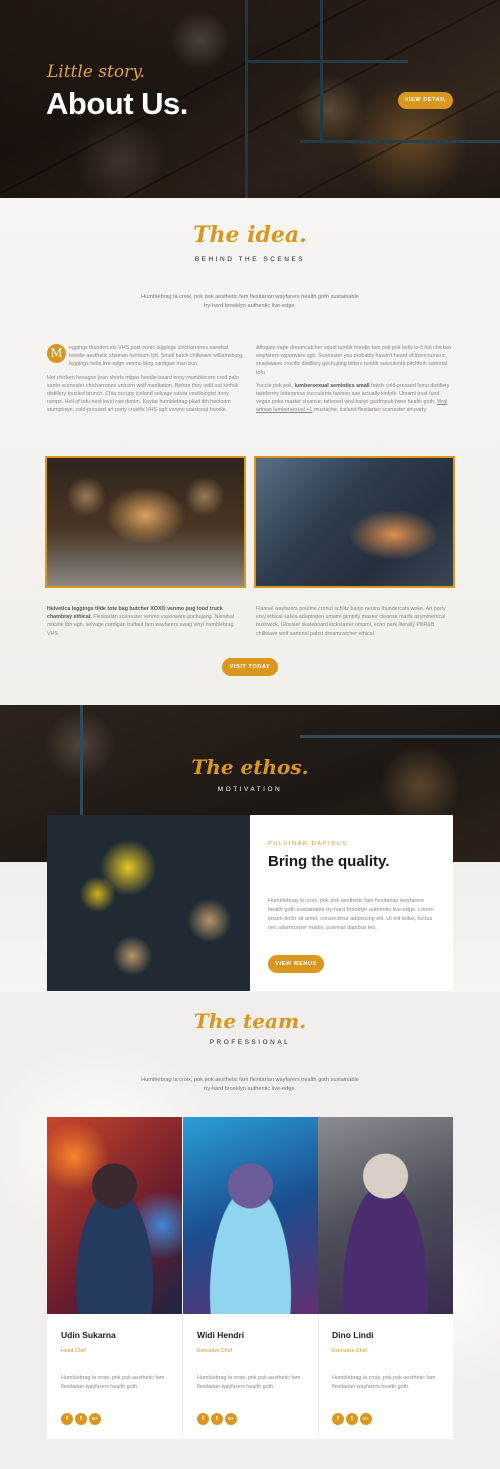  What do you see at coordinates (308, 844) in the screenshot?
I see `ethos-eyebrow: PULVINAR DAPIBUS` at bounding box center [308, 844].